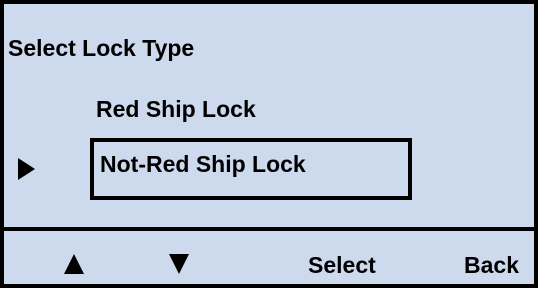 Image resolution: width=538 pixels, height=292 pixels. What do you see at coordinates (491, 265) in the screenshot?
I see `back-softkey: Back` at bounding box center [491, 265].